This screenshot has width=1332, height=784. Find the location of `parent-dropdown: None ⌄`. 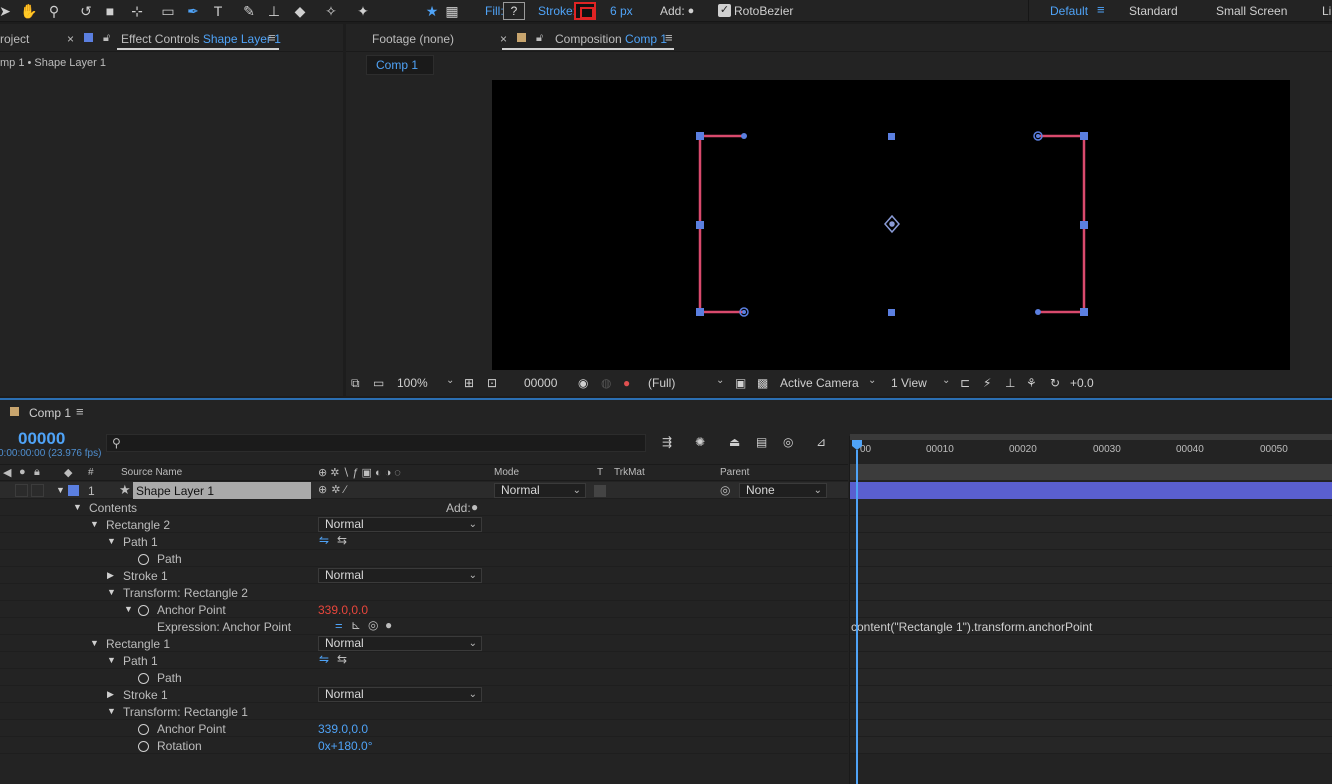

parent-dropdown: None ⌄ is located at coordinates (783, 490).